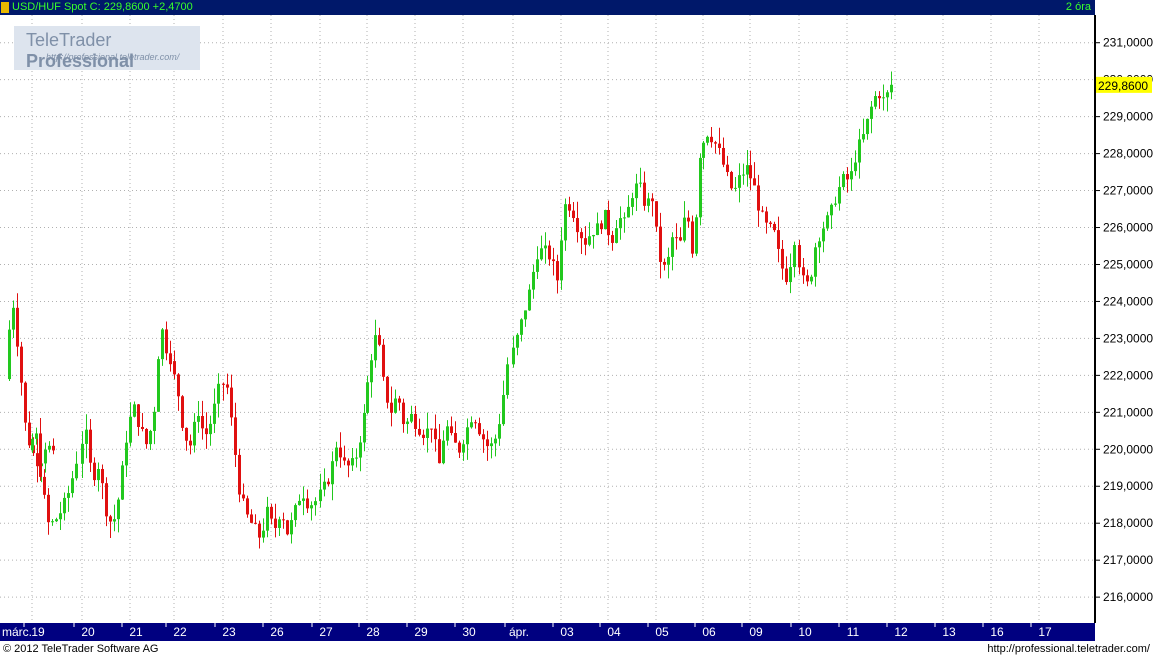  I want to click on price-tick-label: 228,0000, so click(1128, 154).